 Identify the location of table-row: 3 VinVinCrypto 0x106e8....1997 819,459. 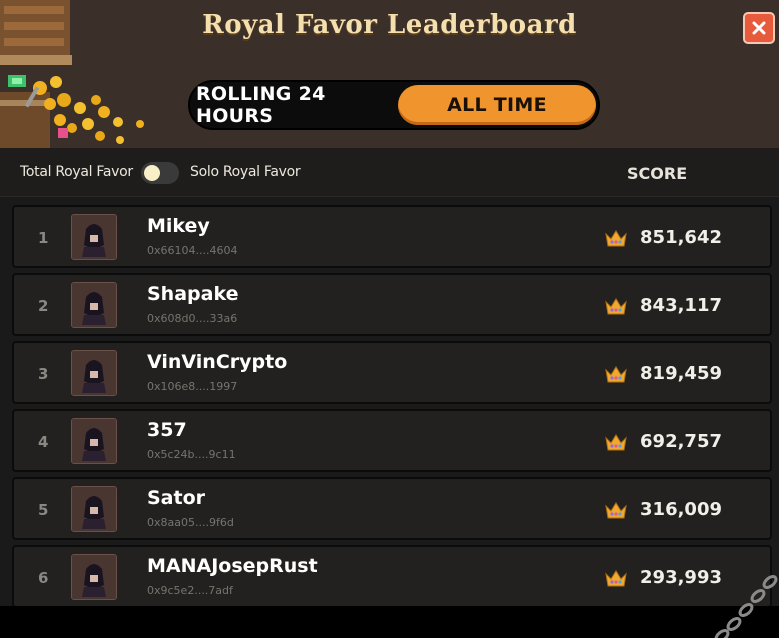
(392, 372).